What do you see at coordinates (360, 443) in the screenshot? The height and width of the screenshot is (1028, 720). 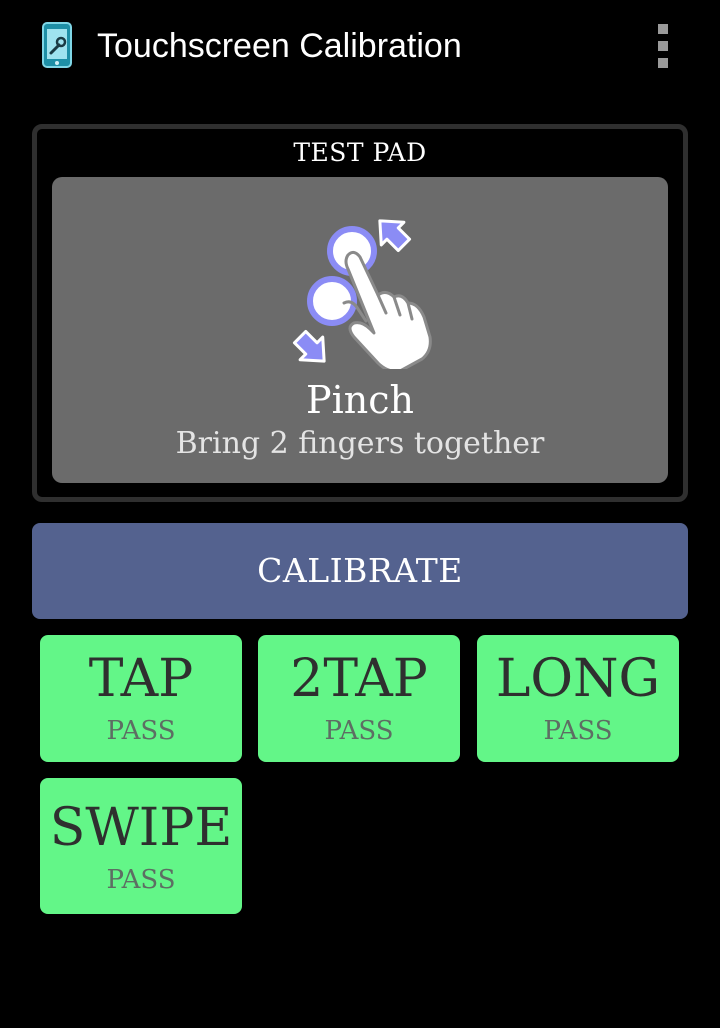 I see `gesture-hint: Bring 2 fingers together` at bounding box center [360, 443].